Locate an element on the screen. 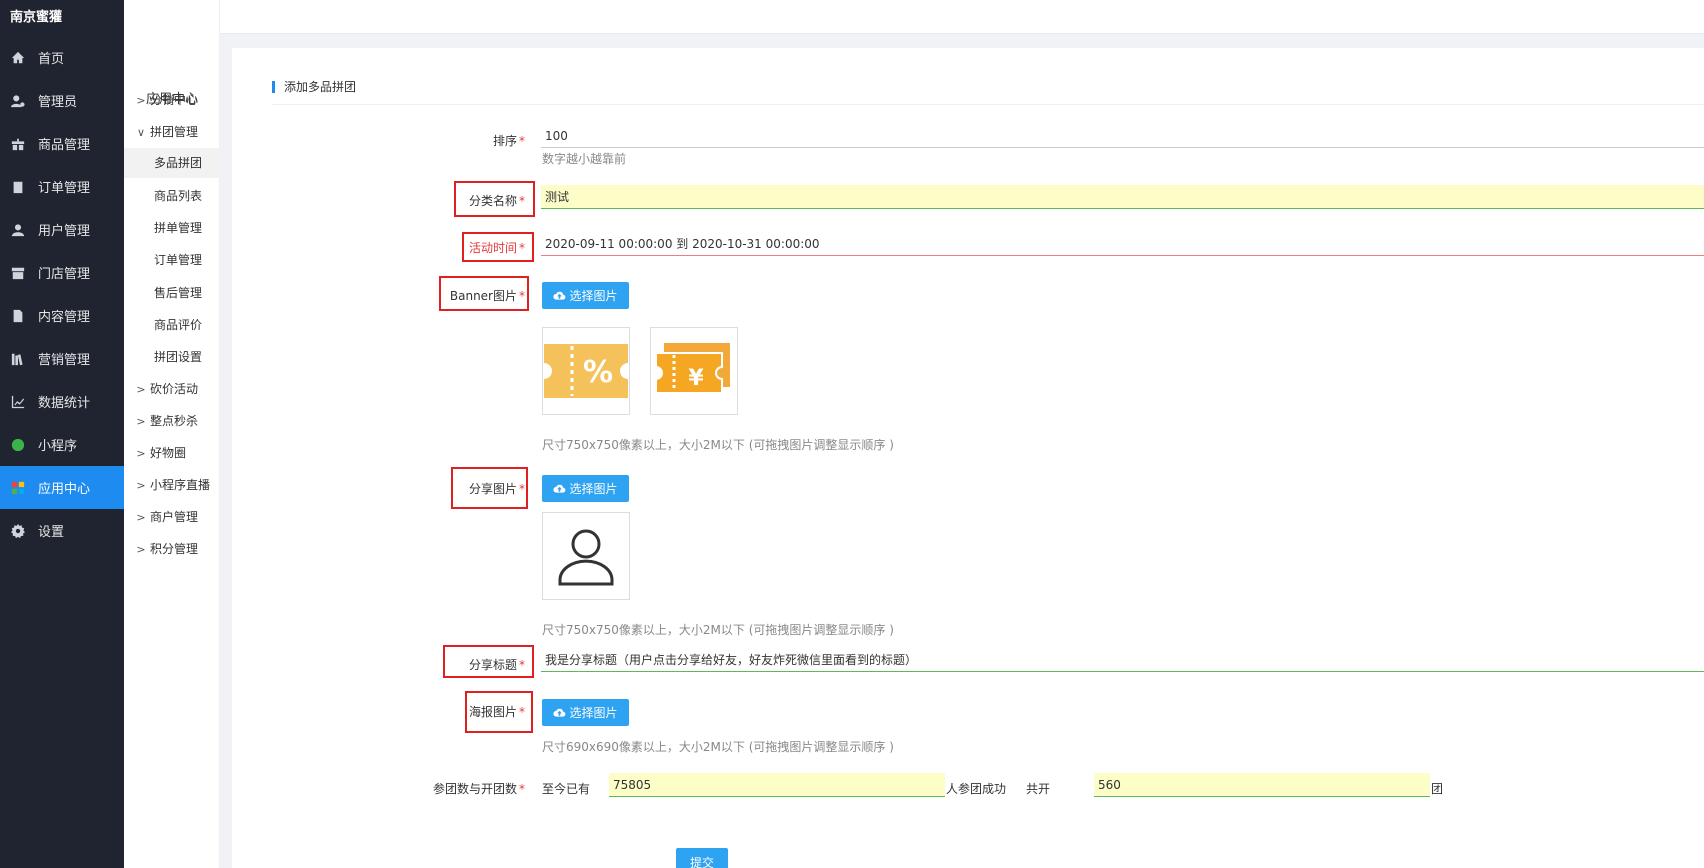 This screenshot has width=1704, height=868. gift-icon is located at coordinates (18, 144).